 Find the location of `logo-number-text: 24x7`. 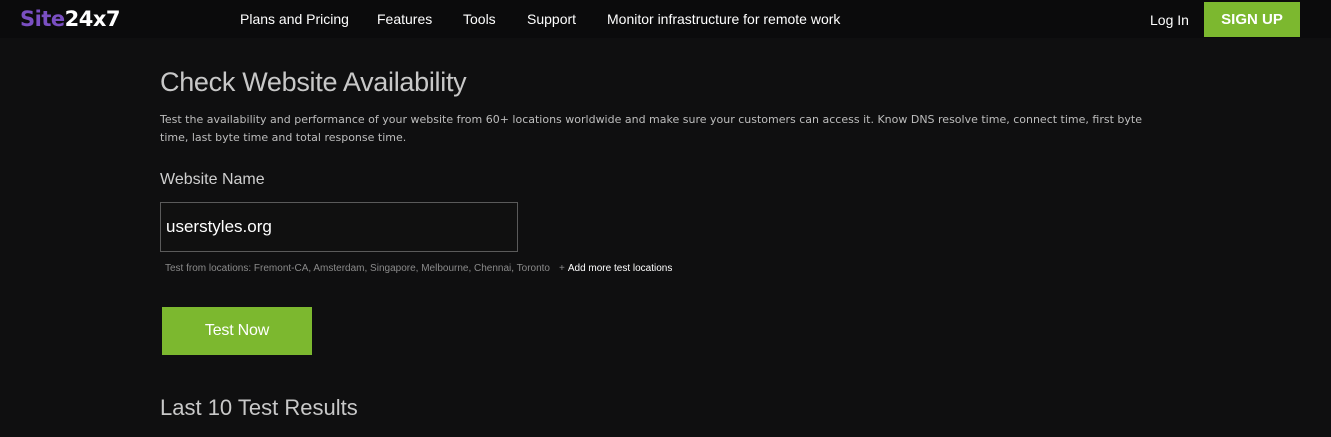

logo-number-text: 24x7 is located at coordinates (92, 19).